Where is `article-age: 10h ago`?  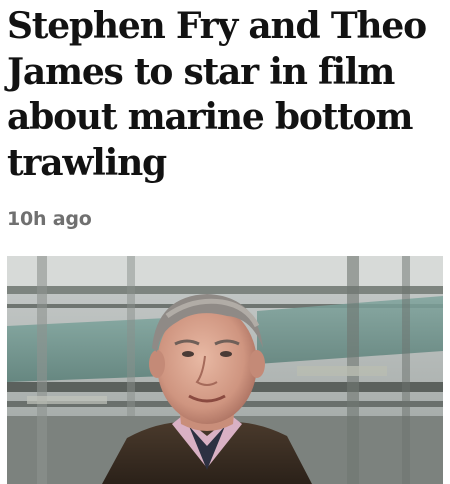 article-age: 10h ago is located at coordinates (49, 219).